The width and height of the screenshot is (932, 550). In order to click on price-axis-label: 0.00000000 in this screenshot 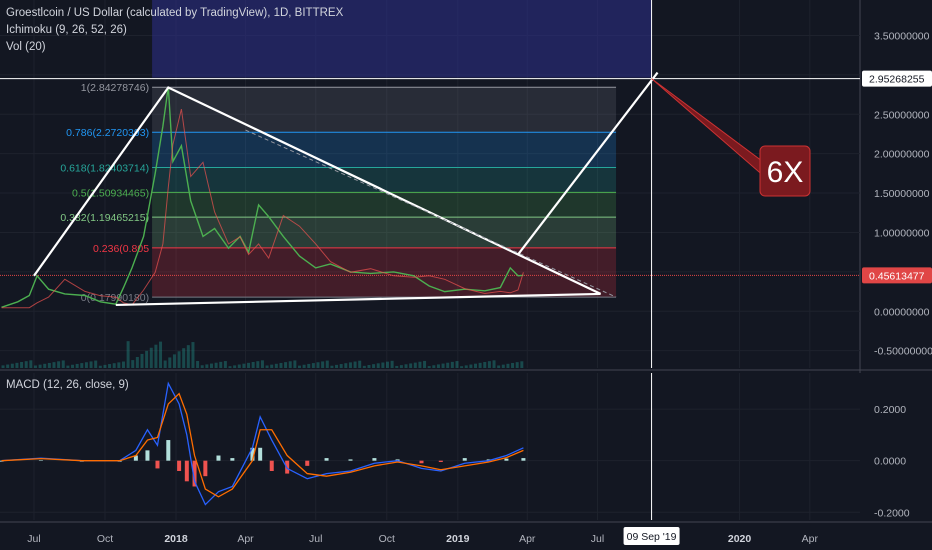, I will do `click(902, 312)`.